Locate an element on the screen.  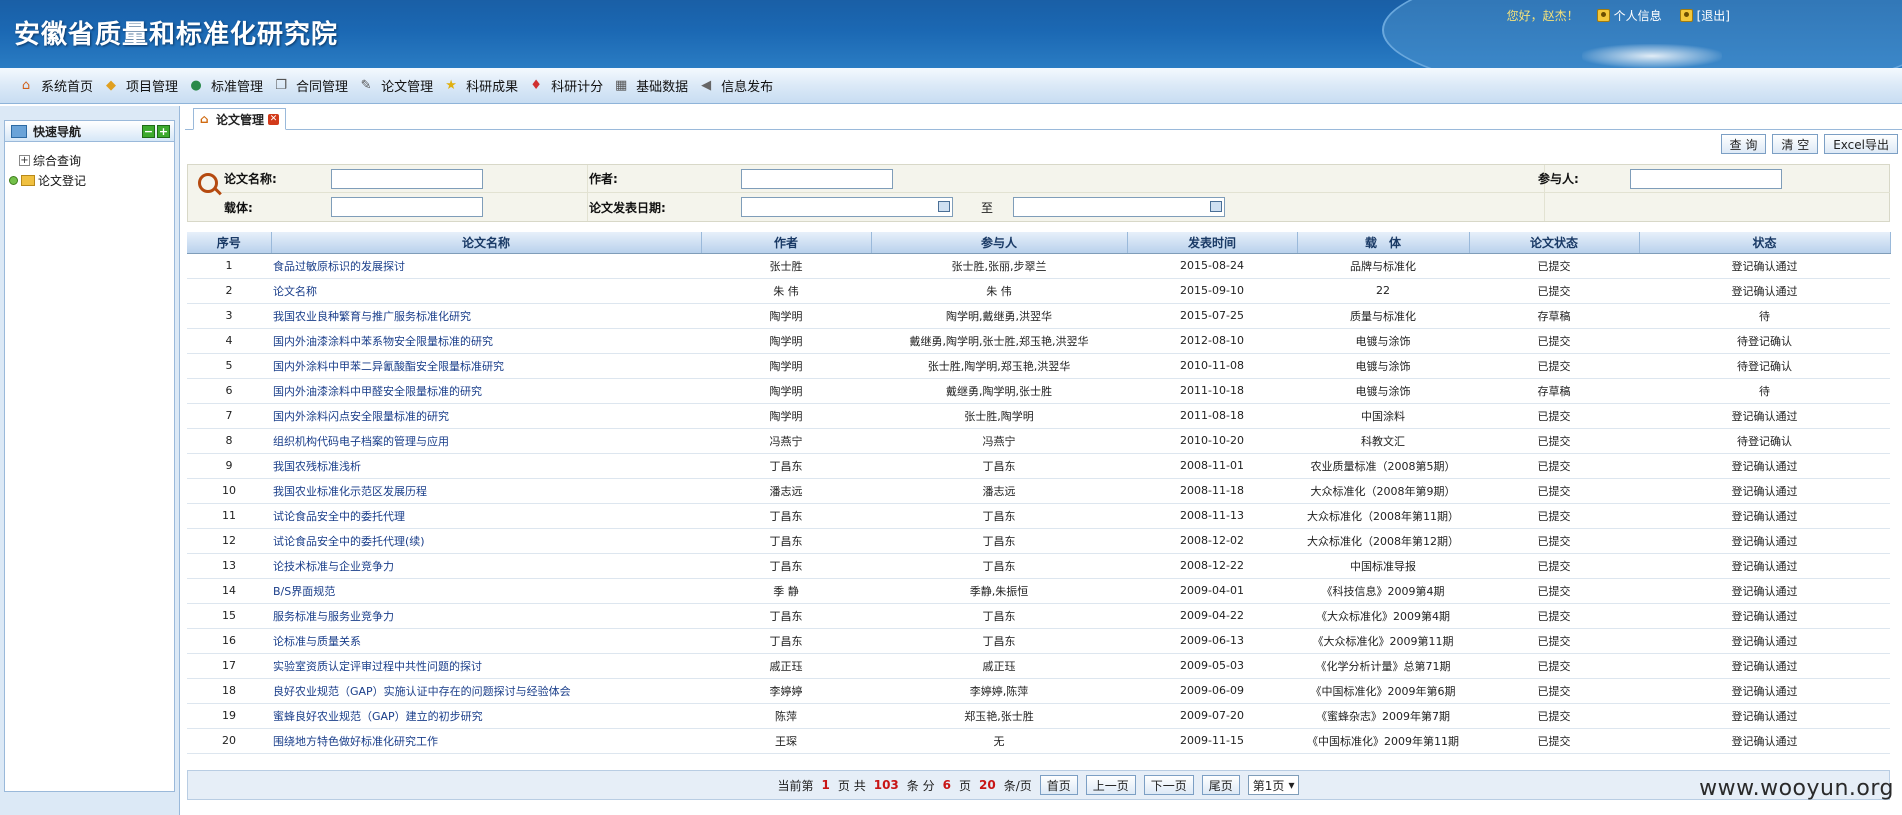
table-cell: 丁昌东 is located at coordinates (786, 541).